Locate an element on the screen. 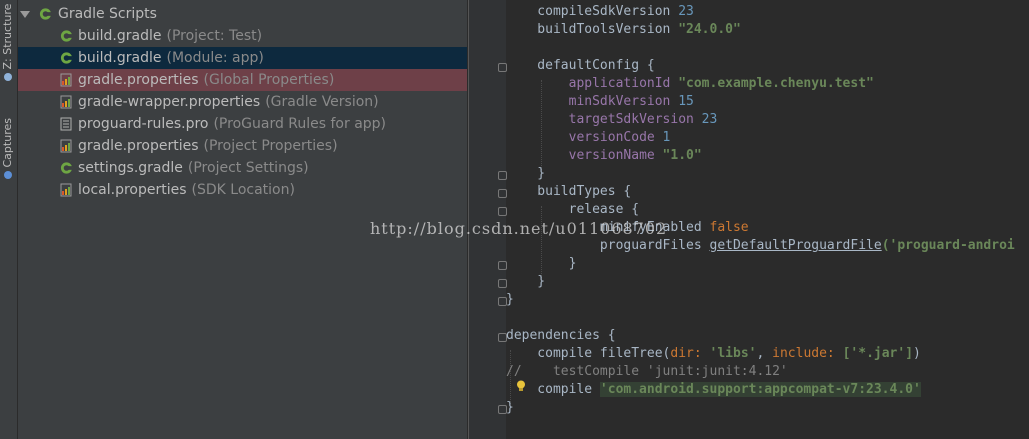  tree-root-gradle-scripts: Gradle Scripts is located at coordinates (242, 14).